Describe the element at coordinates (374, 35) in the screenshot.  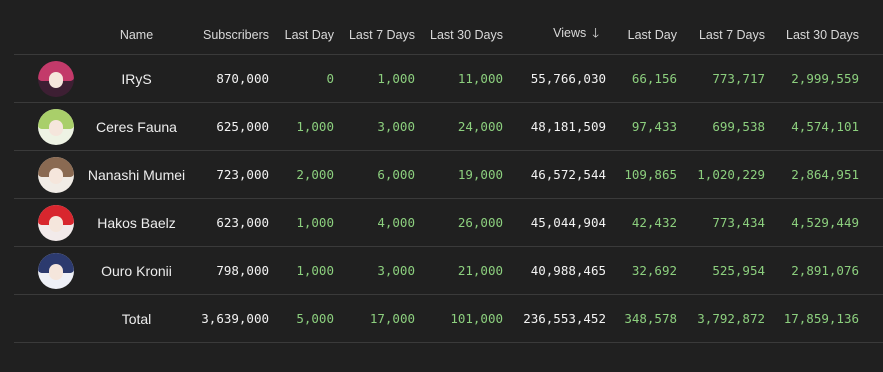
I see `header-sub-last-7: Last 7 Days` at that location.